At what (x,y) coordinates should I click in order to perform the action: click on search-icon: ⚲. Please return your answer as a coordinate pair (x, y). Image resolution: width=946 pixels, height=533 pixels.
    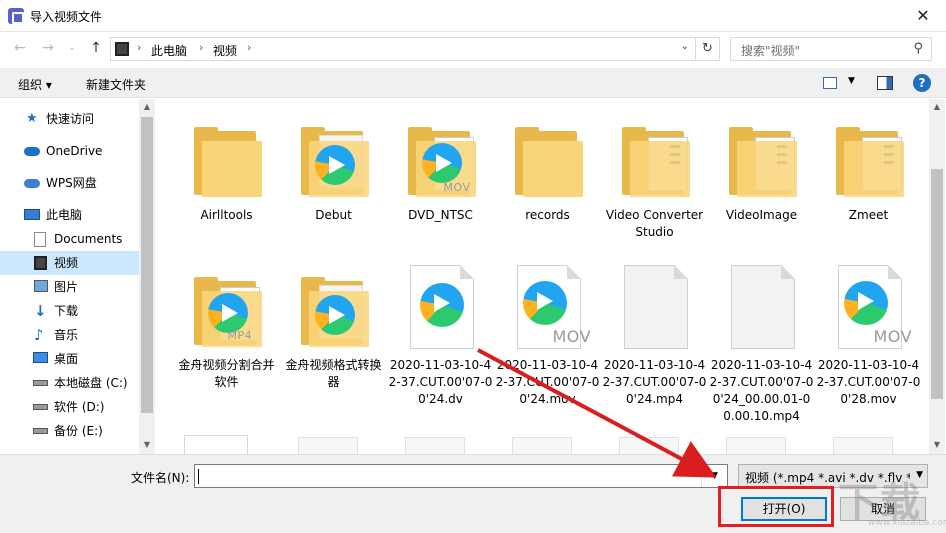
    Looking at the image, I should click on (918, 48).